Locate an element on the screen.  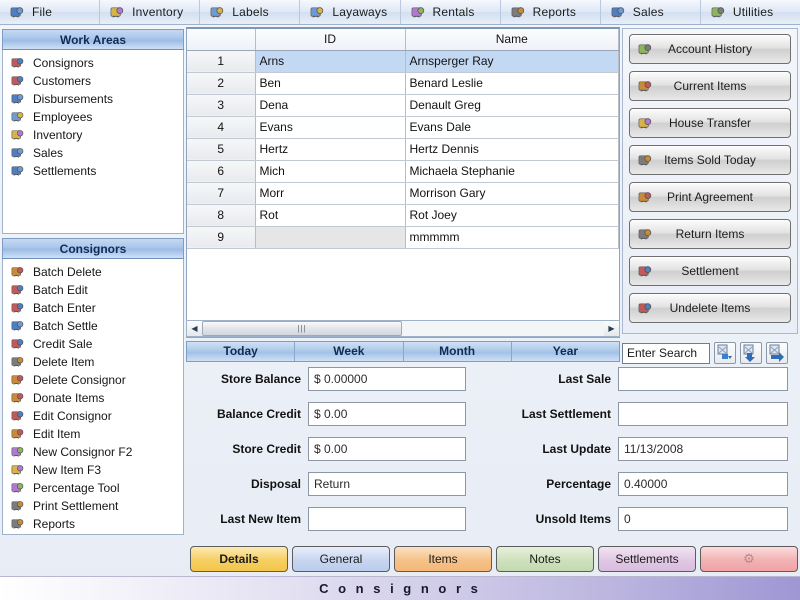
sidebar-action-batch-enter: Batch Enter is located at coordinates (93, 308).